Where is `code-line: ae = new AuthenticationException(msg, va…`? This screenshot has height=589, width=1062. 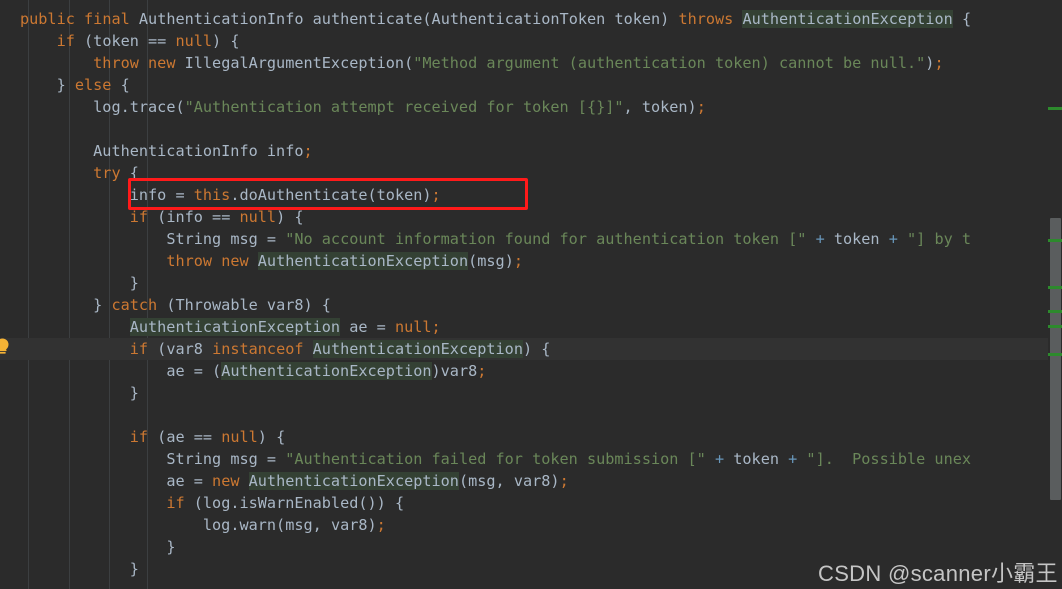 code-line: ae = new AuthenticationException(msg, va… is located at coordinates (294, 481).